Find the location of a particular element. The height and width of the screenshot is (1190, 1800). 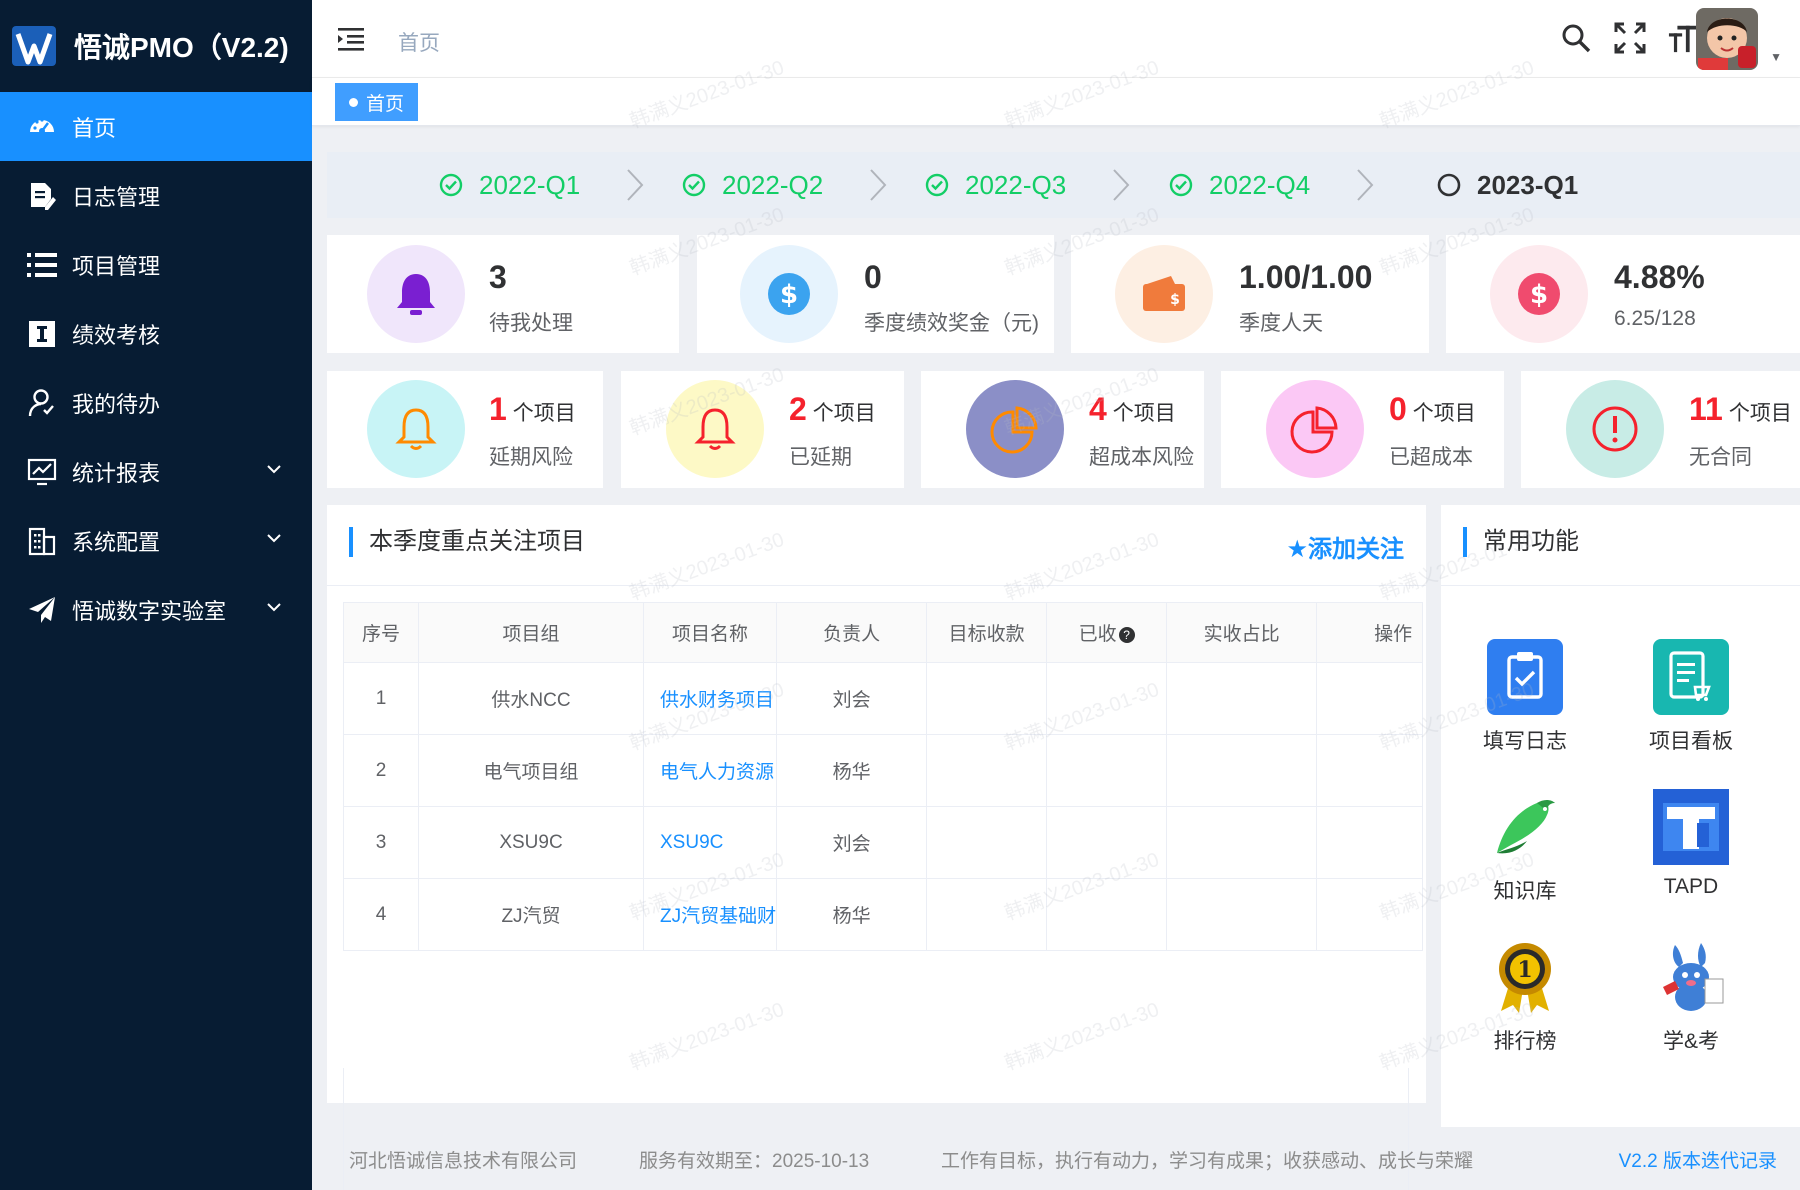

building-icon is located at coordinates (42, 541).